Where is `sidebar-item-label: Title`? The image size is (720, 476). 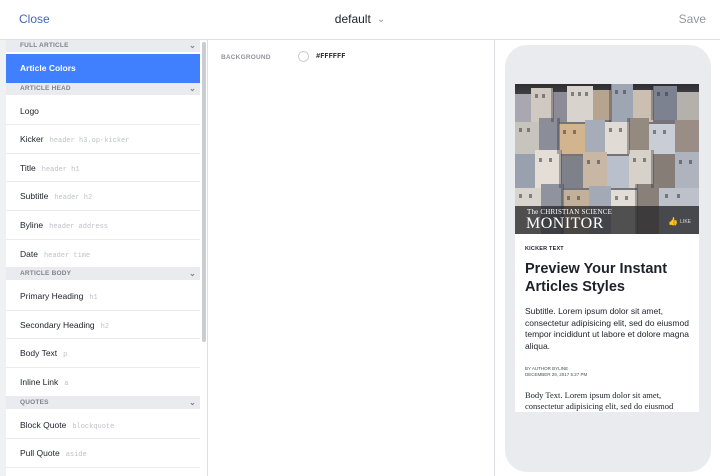 sidebar-item-label: Title is located at coordinates (28, 167).